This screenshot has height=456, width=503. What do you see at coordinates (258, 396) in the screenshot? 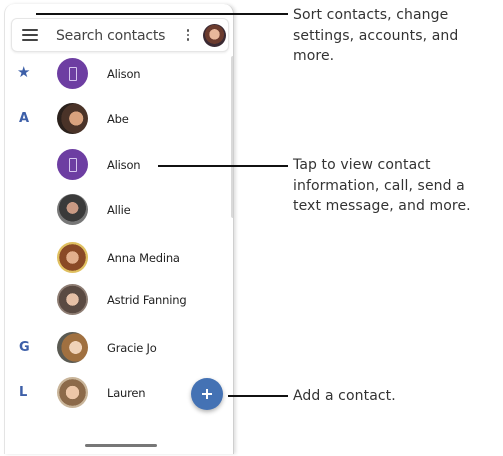
I see `callout-line-add` at bounding box center [258, 396].